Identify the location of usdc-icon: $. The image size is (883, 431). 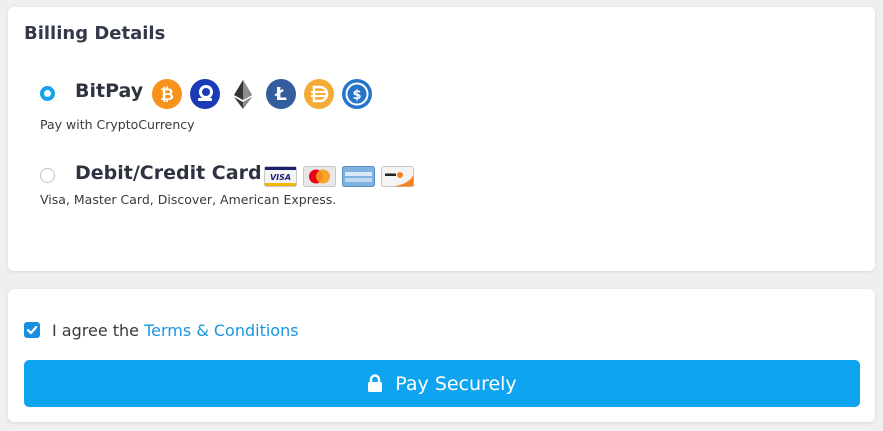
(357, 94).